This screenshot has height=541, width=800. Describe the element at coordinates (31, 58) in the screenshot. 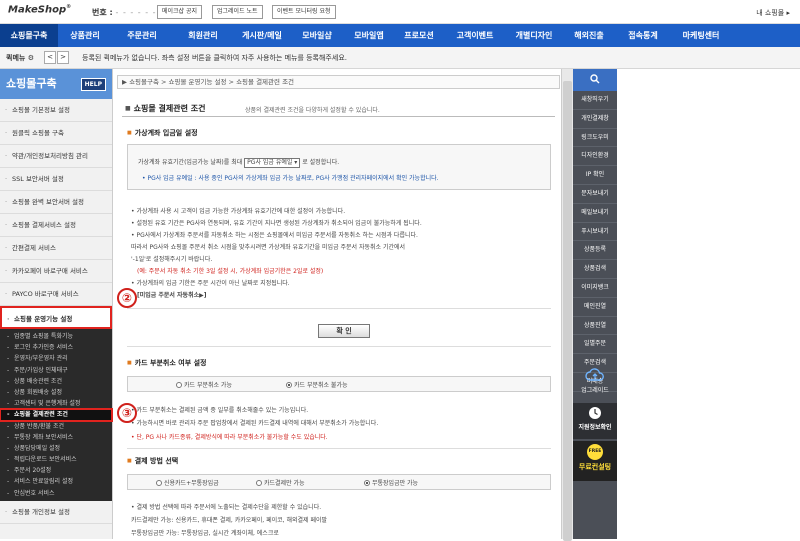

I see `gear-icon: ⚙` at that location.